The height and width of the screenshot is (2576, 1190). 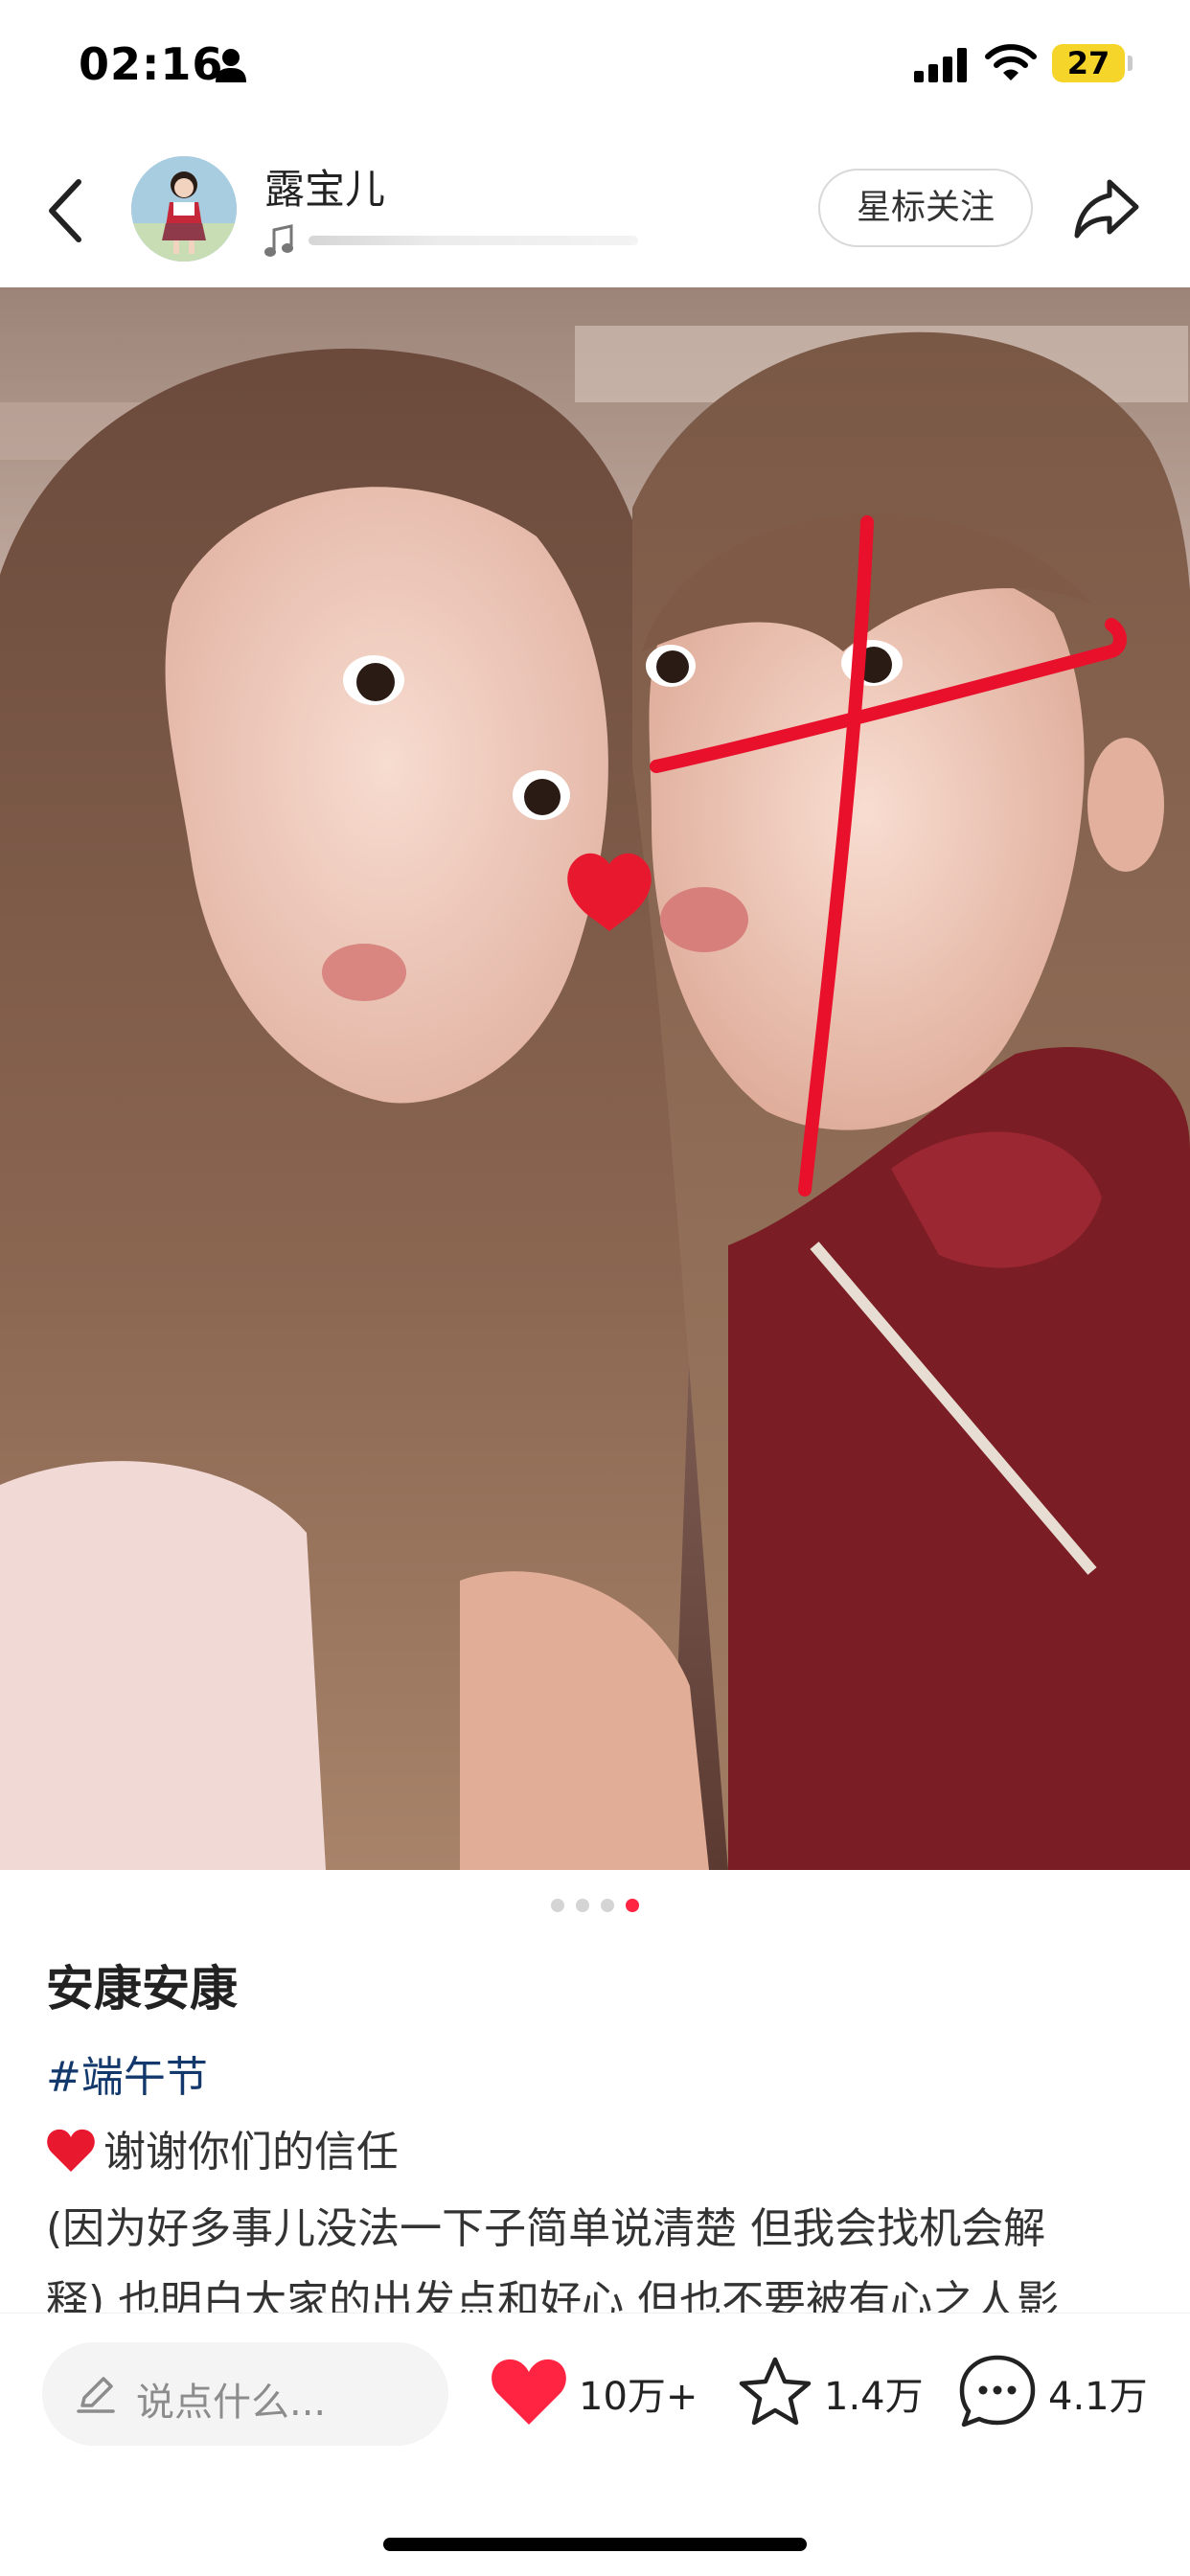 I want to click on share-icon, so click(x=1107, y=208).